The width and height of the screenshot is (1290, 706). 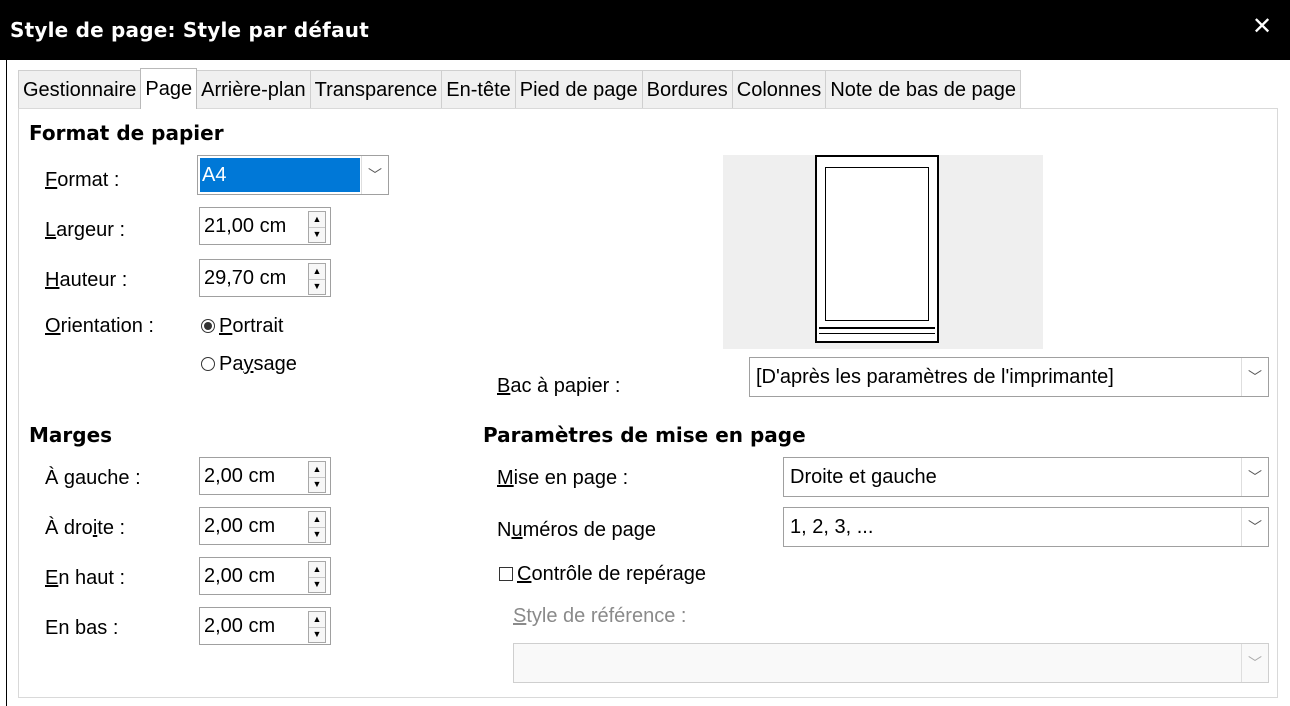 What do you see at coordinates (85, 578) in the screenshot?
I see `margin-top-label: En haut :` at bounding box center [85, 578].